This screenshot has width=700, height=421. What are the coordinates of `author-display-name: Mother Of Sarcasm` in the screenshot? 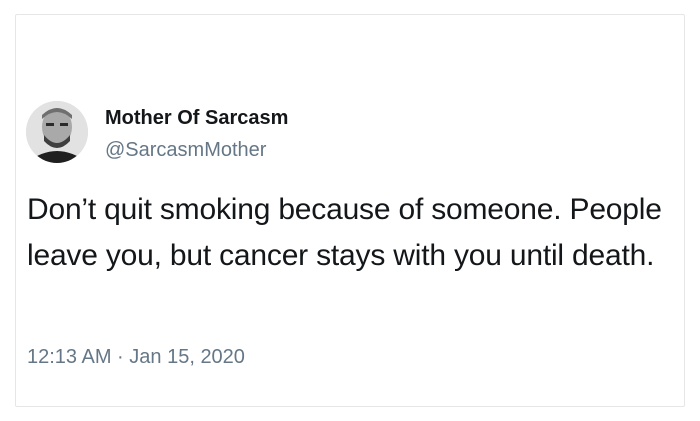 It's located at (196, 118).